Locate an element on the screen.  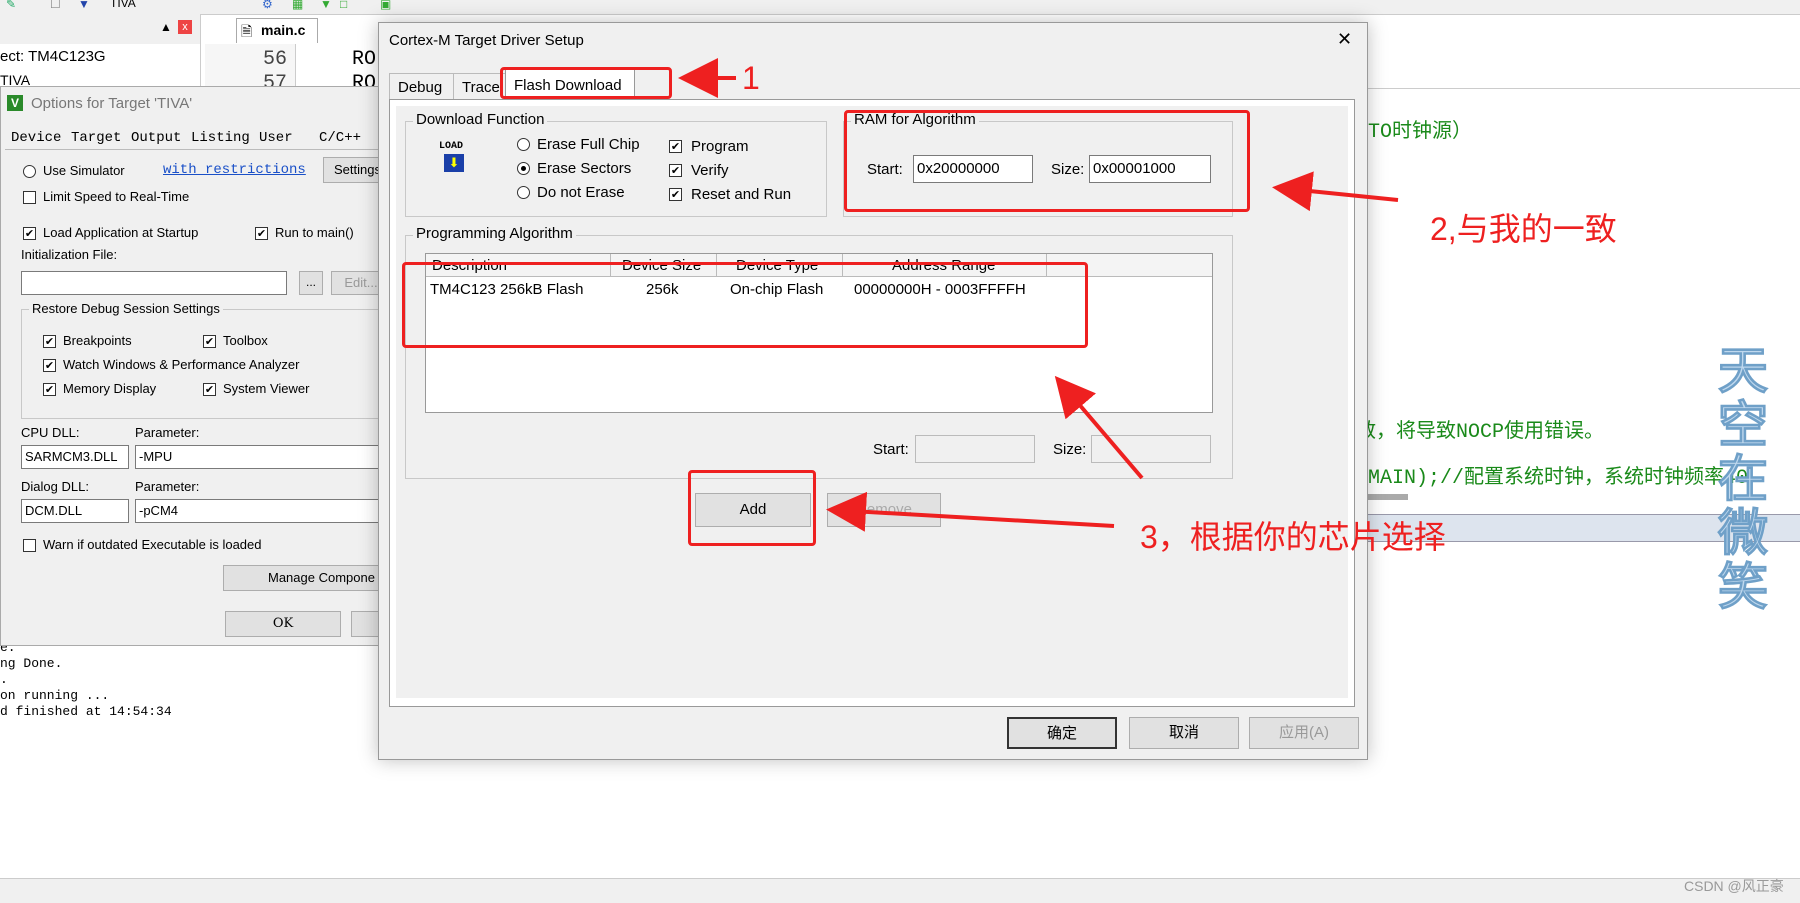
status-bar is located at coordinates (900, 890).